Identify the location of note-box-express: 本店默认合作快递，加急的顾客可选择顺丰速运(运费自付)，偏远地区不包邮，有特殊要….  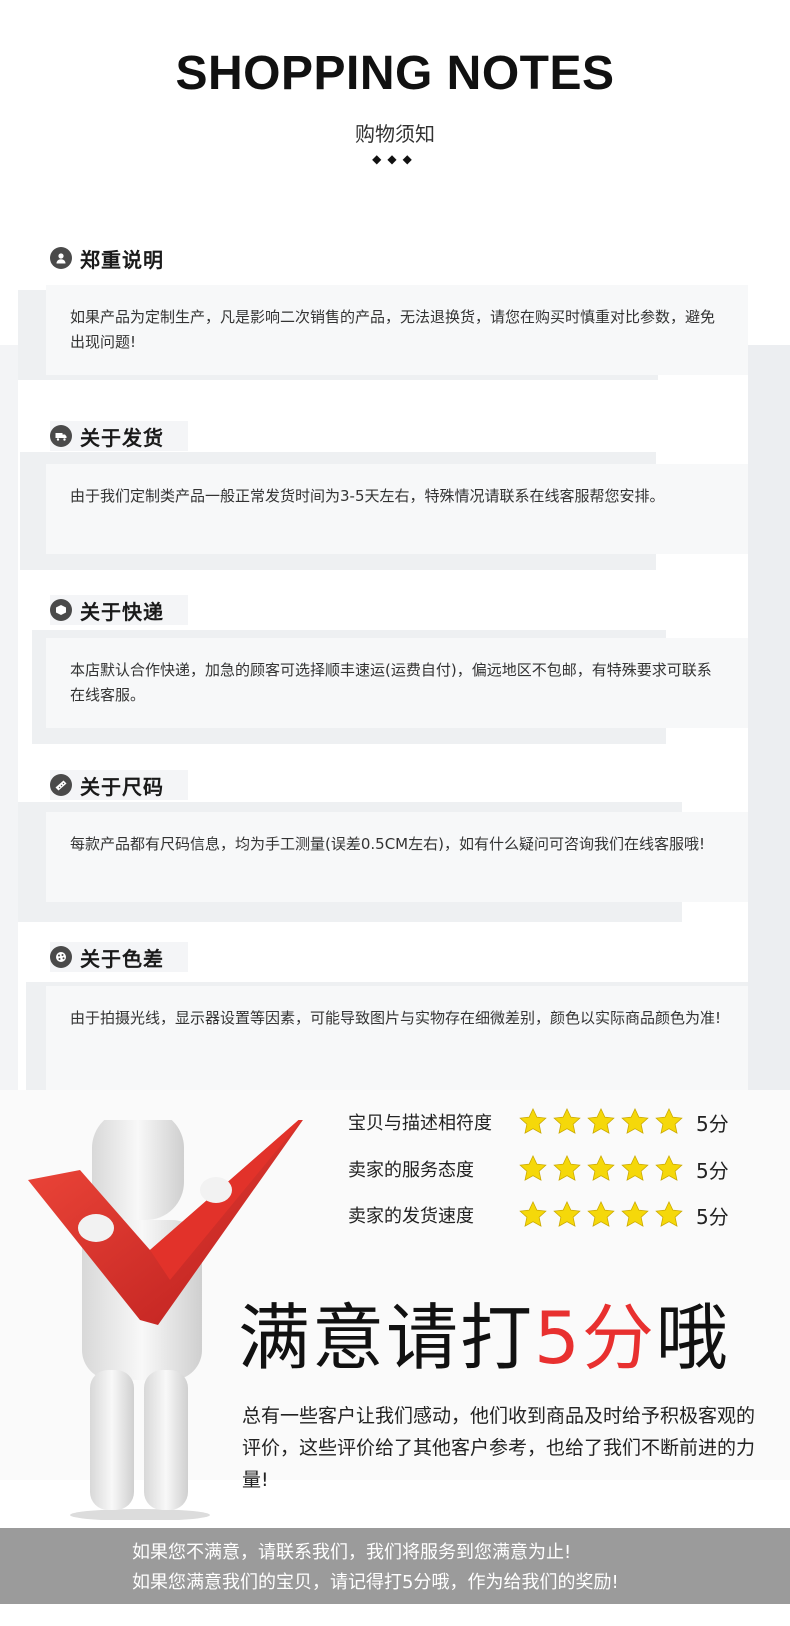
(397, 683).